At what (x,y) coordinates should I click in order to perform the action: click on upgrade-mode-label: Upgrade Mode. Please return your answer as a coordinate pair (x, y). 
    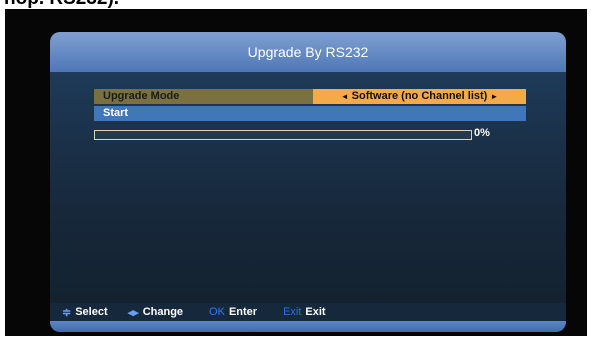
    Looking at the image, I should click on (203, 96).